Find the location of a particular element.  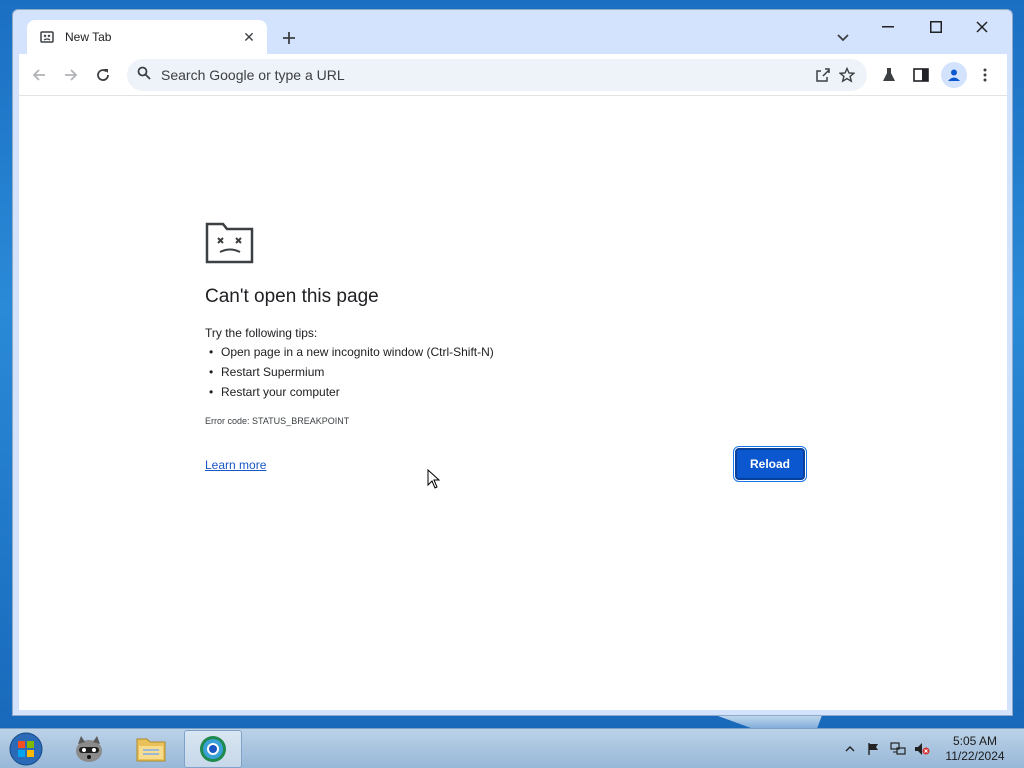

bookmark-star-icon is located at coordinates (847, 75).